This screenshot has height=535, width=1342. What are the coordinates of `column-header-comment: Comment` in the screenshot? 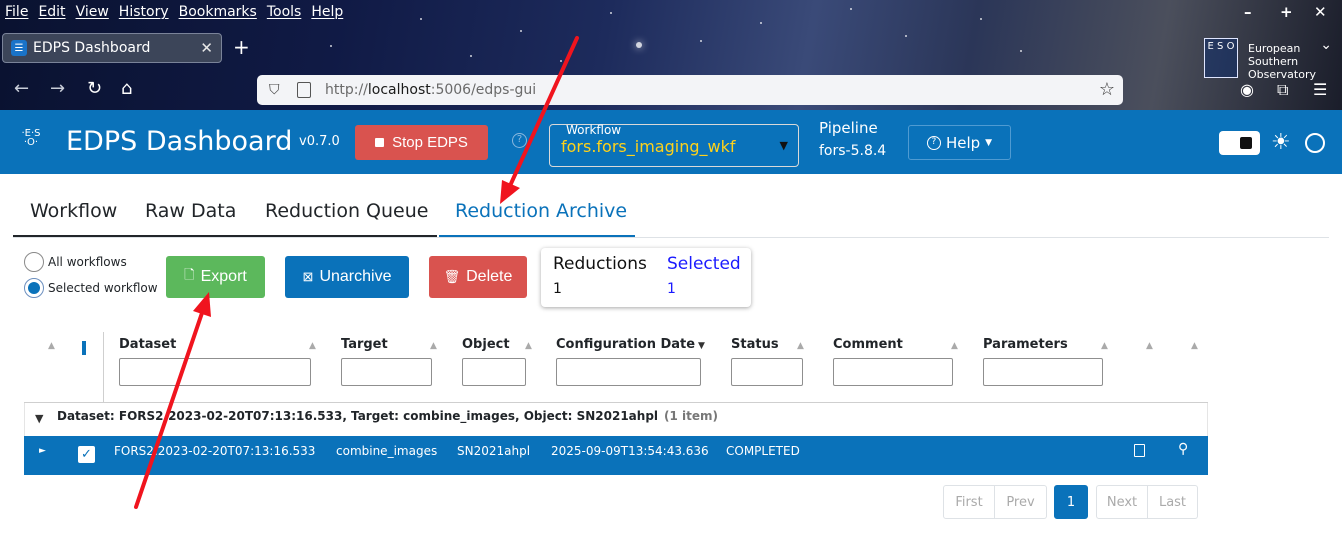 It's located at (868, 344).